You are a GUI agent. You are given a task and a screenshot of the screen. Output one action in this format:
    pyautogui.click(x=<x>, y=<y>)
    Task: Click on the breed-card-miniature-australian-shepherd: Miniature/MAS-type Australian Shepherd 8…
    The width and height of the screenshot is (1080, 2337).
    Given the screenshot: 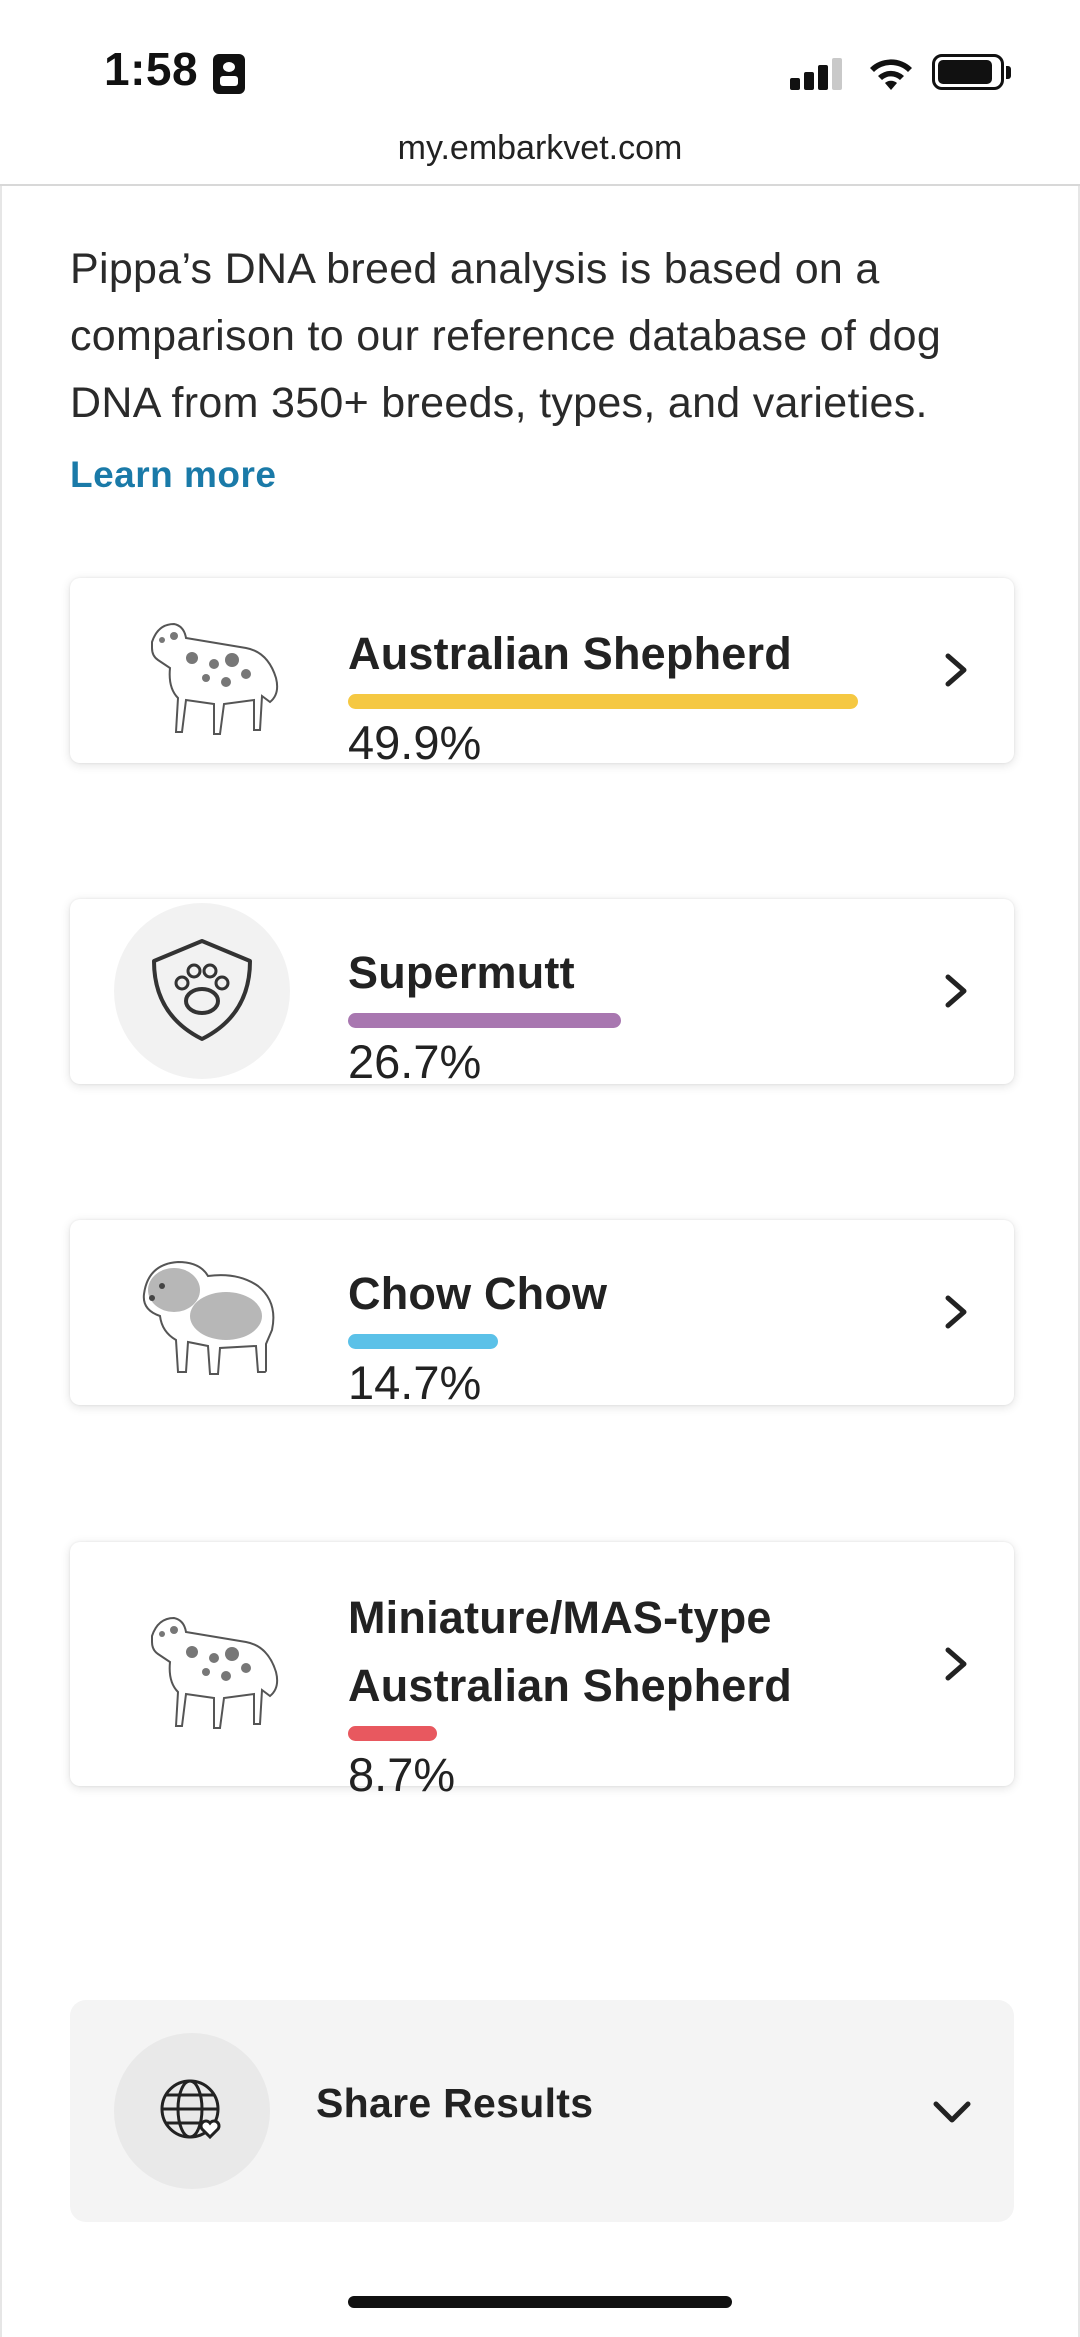 What is the action you would take?
    pyautogui.click(x=542, y=1671)
    